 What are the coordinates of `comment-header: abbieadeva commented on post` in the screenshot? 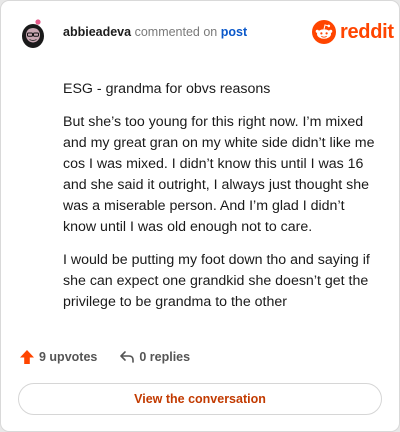 It's located at (155, 32).